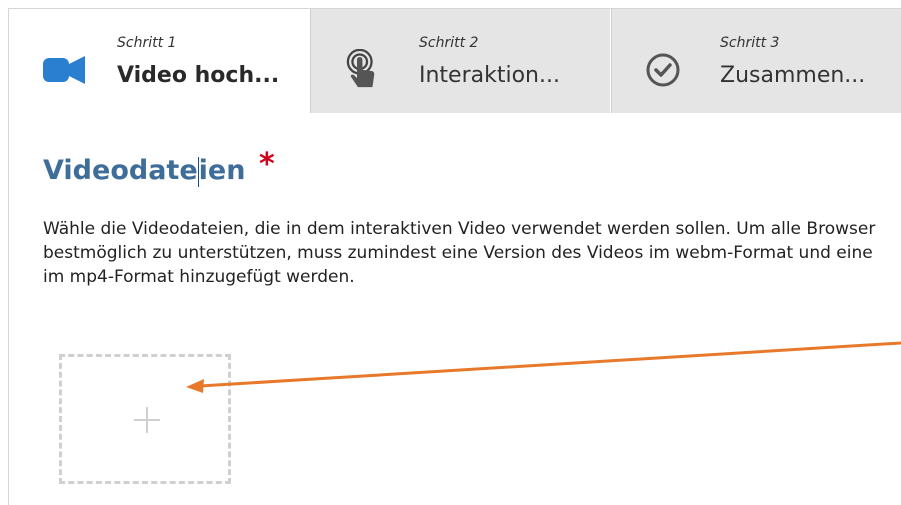 This screenshot has width=901, height=505. I want to click on add-video-button, so click(145, 419).